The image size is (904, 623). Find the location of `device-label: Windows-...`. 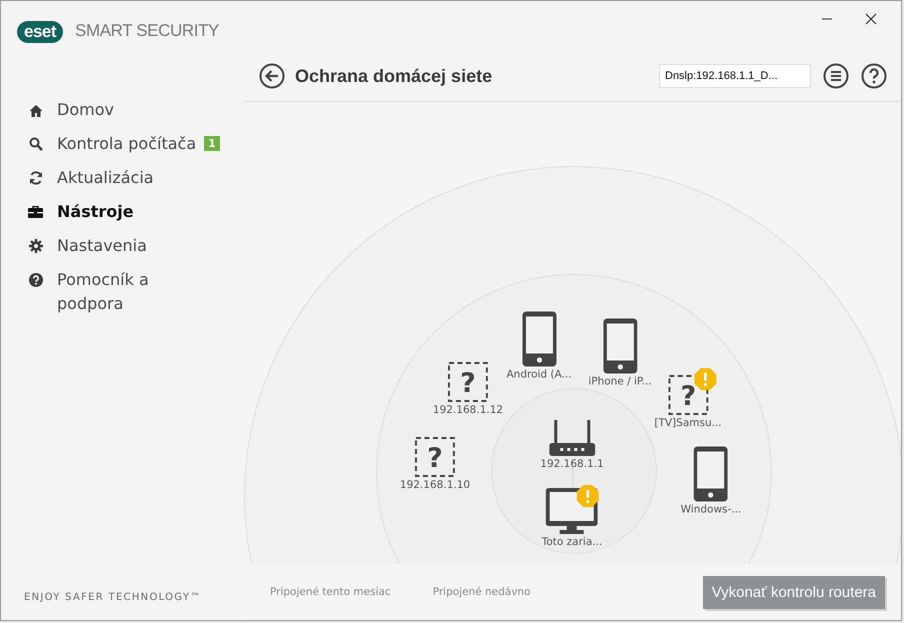

device-label: Windows-... is located at coordinates (711, 510).